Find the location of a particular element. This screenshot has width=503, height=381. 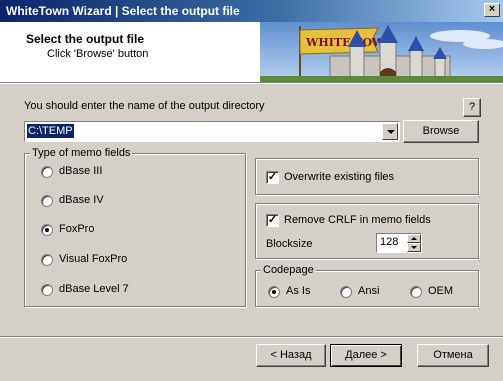

blocksize-spinner: 128 is located at coordinates (399, 243).